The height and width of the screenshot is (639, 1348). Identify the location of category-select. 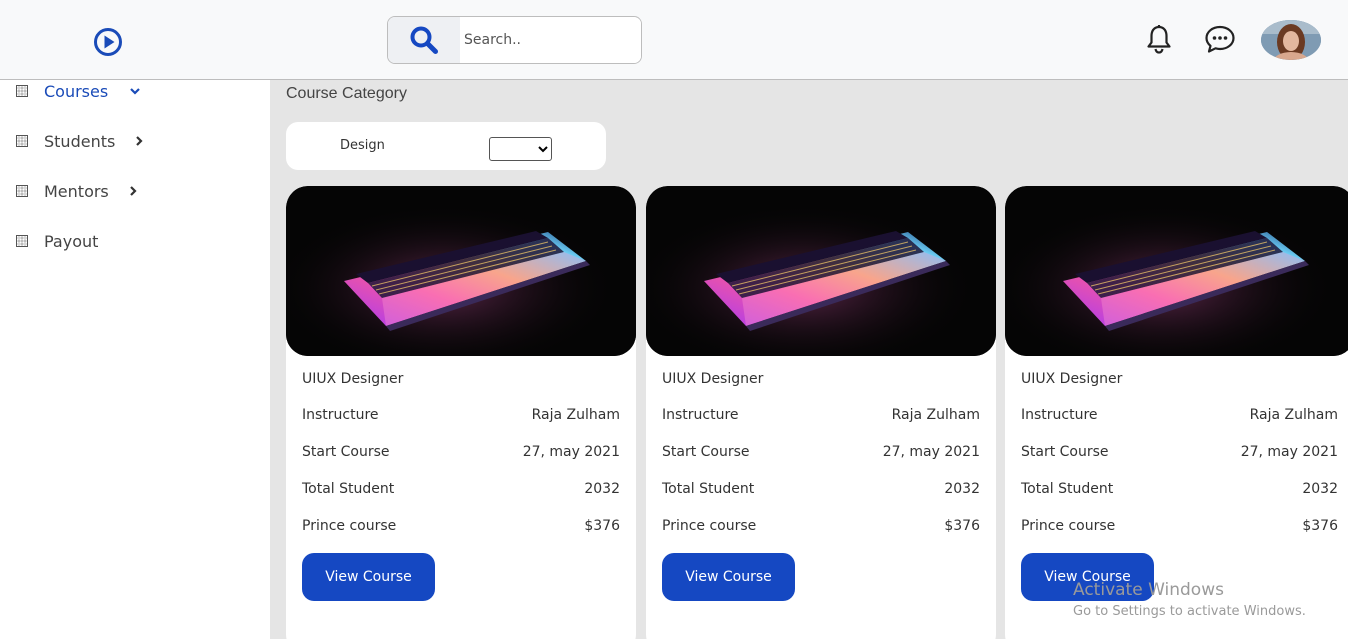
(520, 149).